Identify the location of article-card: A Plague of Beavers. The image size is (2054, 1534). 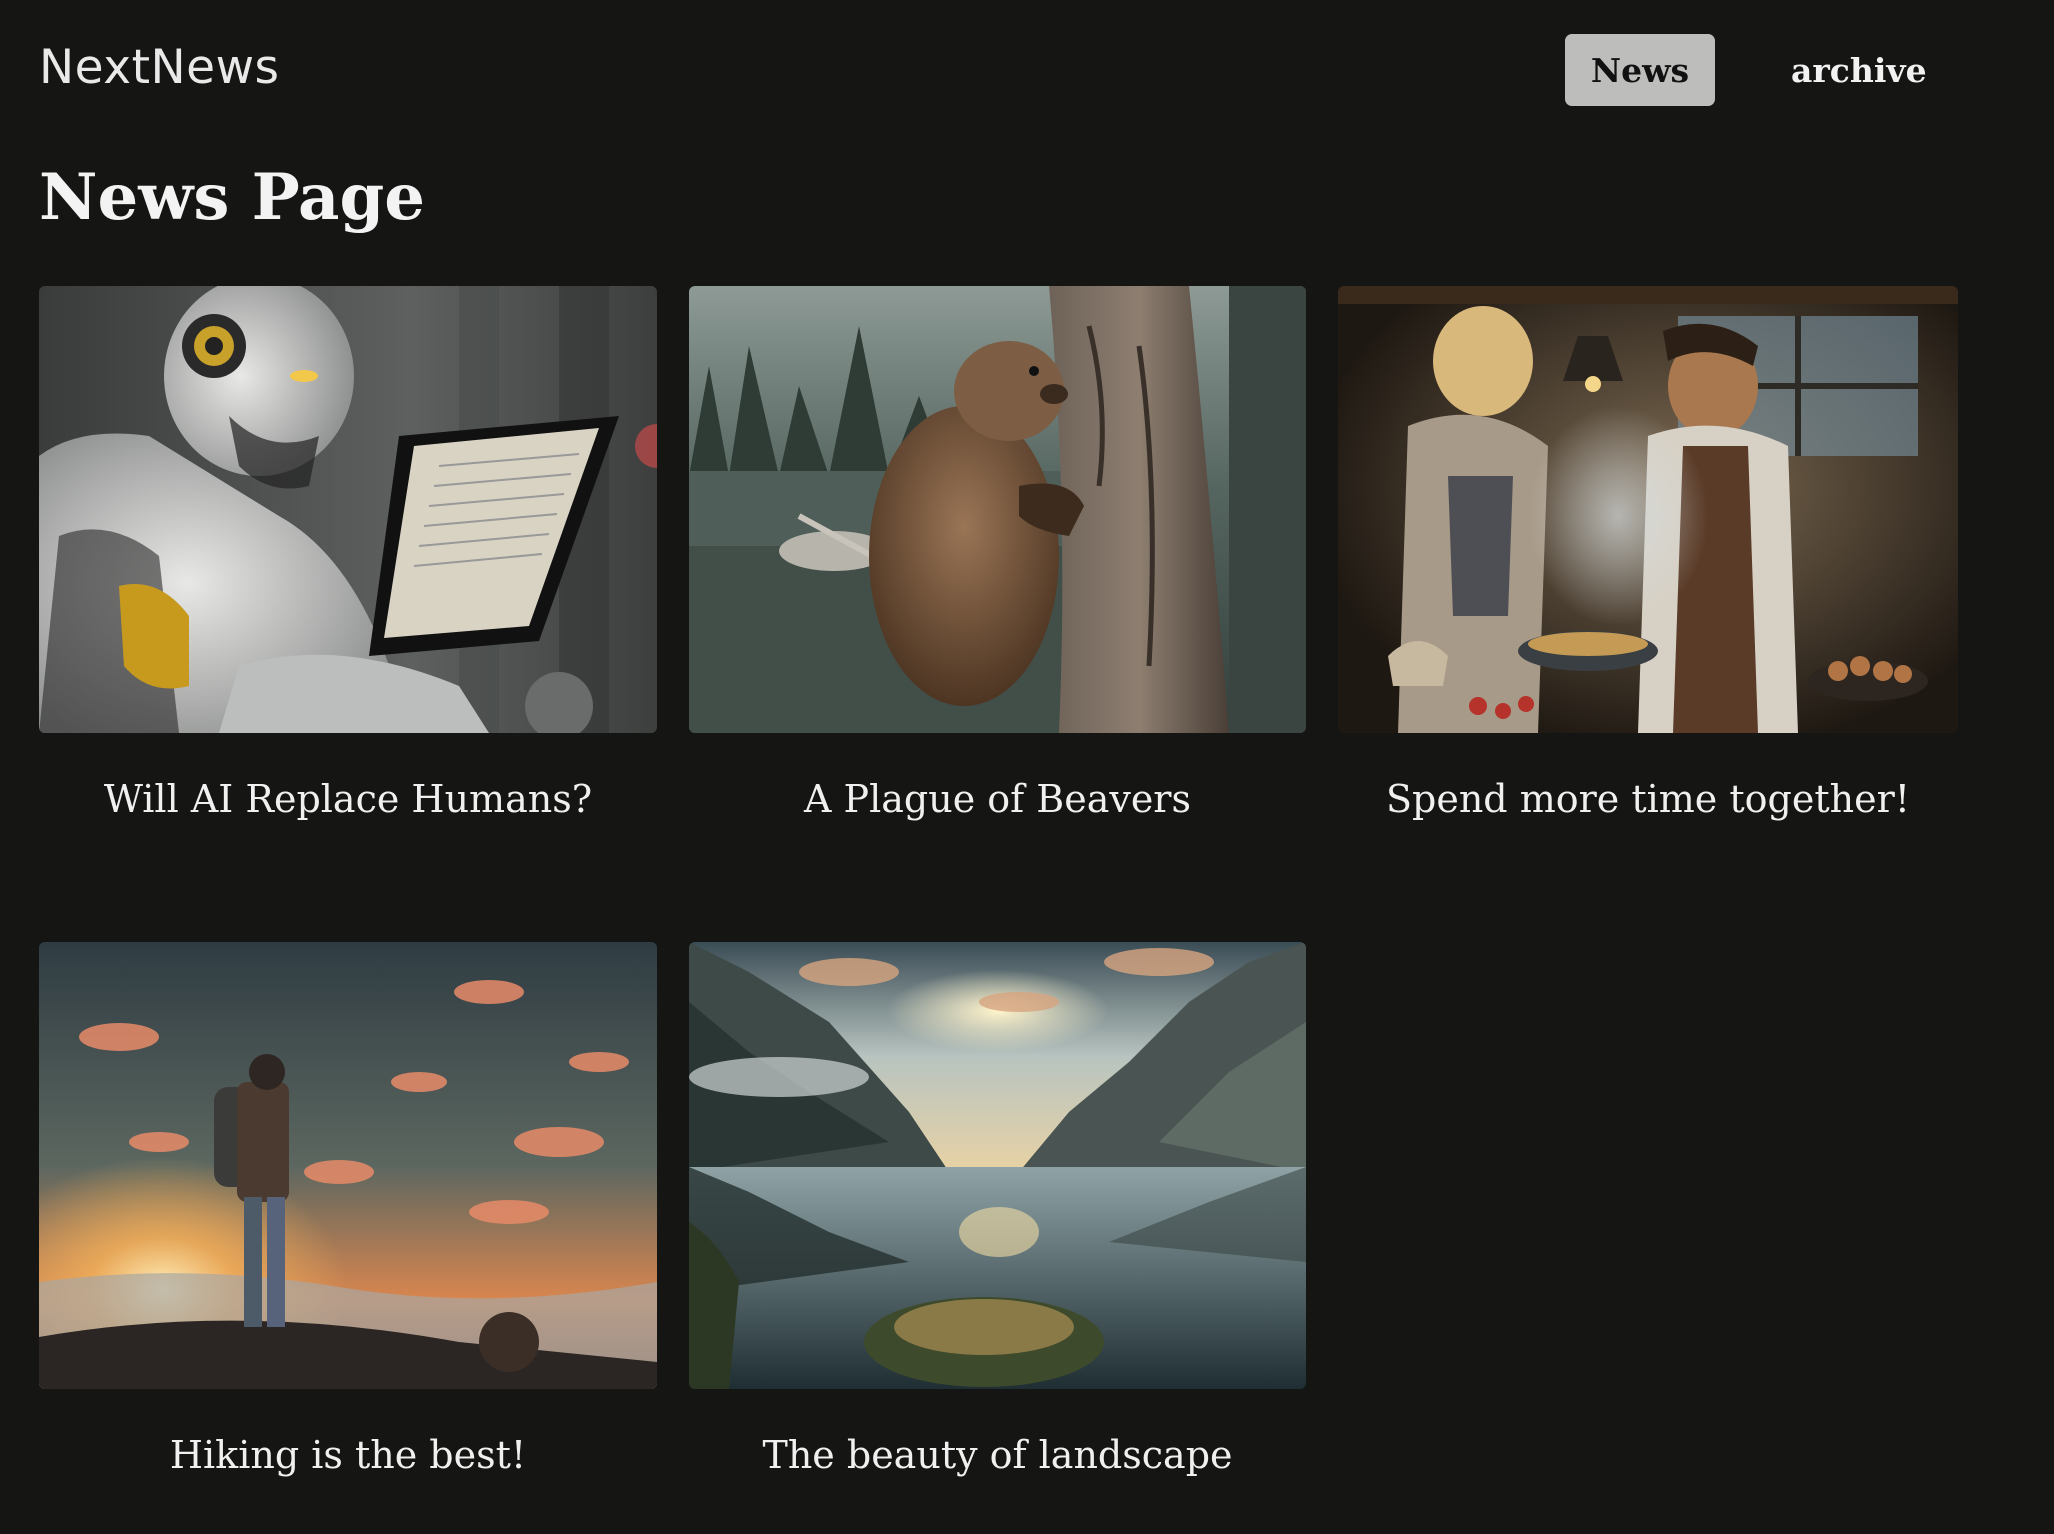
(997, 582).